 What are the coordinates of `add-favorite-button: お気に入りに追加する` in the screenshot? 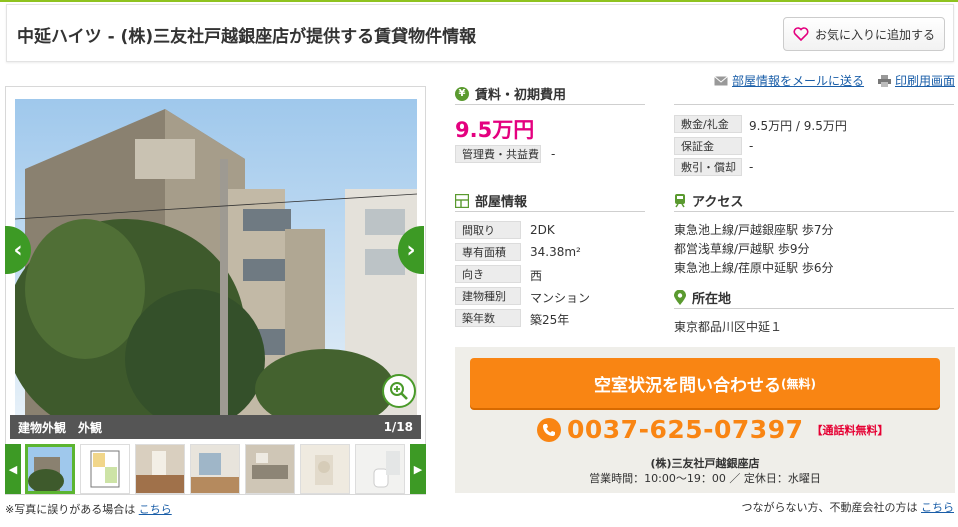 It's located at (864, 34).